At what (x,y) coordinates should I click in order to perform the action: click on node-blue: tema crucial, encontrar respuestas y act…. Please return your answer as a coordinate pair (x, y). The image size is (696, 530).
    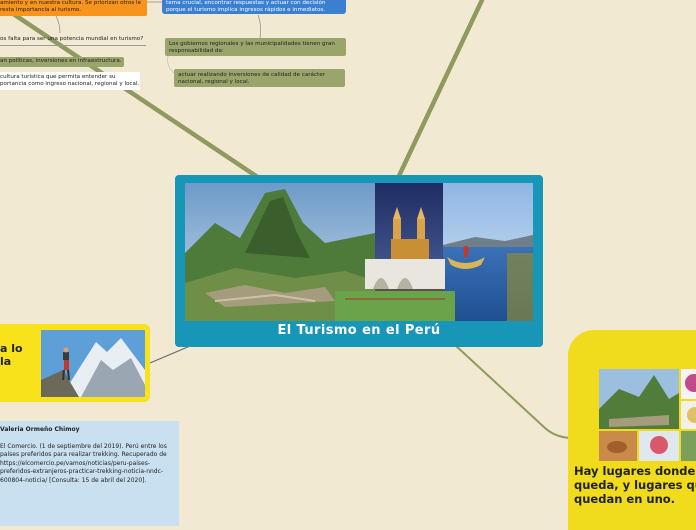
    Looking at the image, I should click on (254, 7).